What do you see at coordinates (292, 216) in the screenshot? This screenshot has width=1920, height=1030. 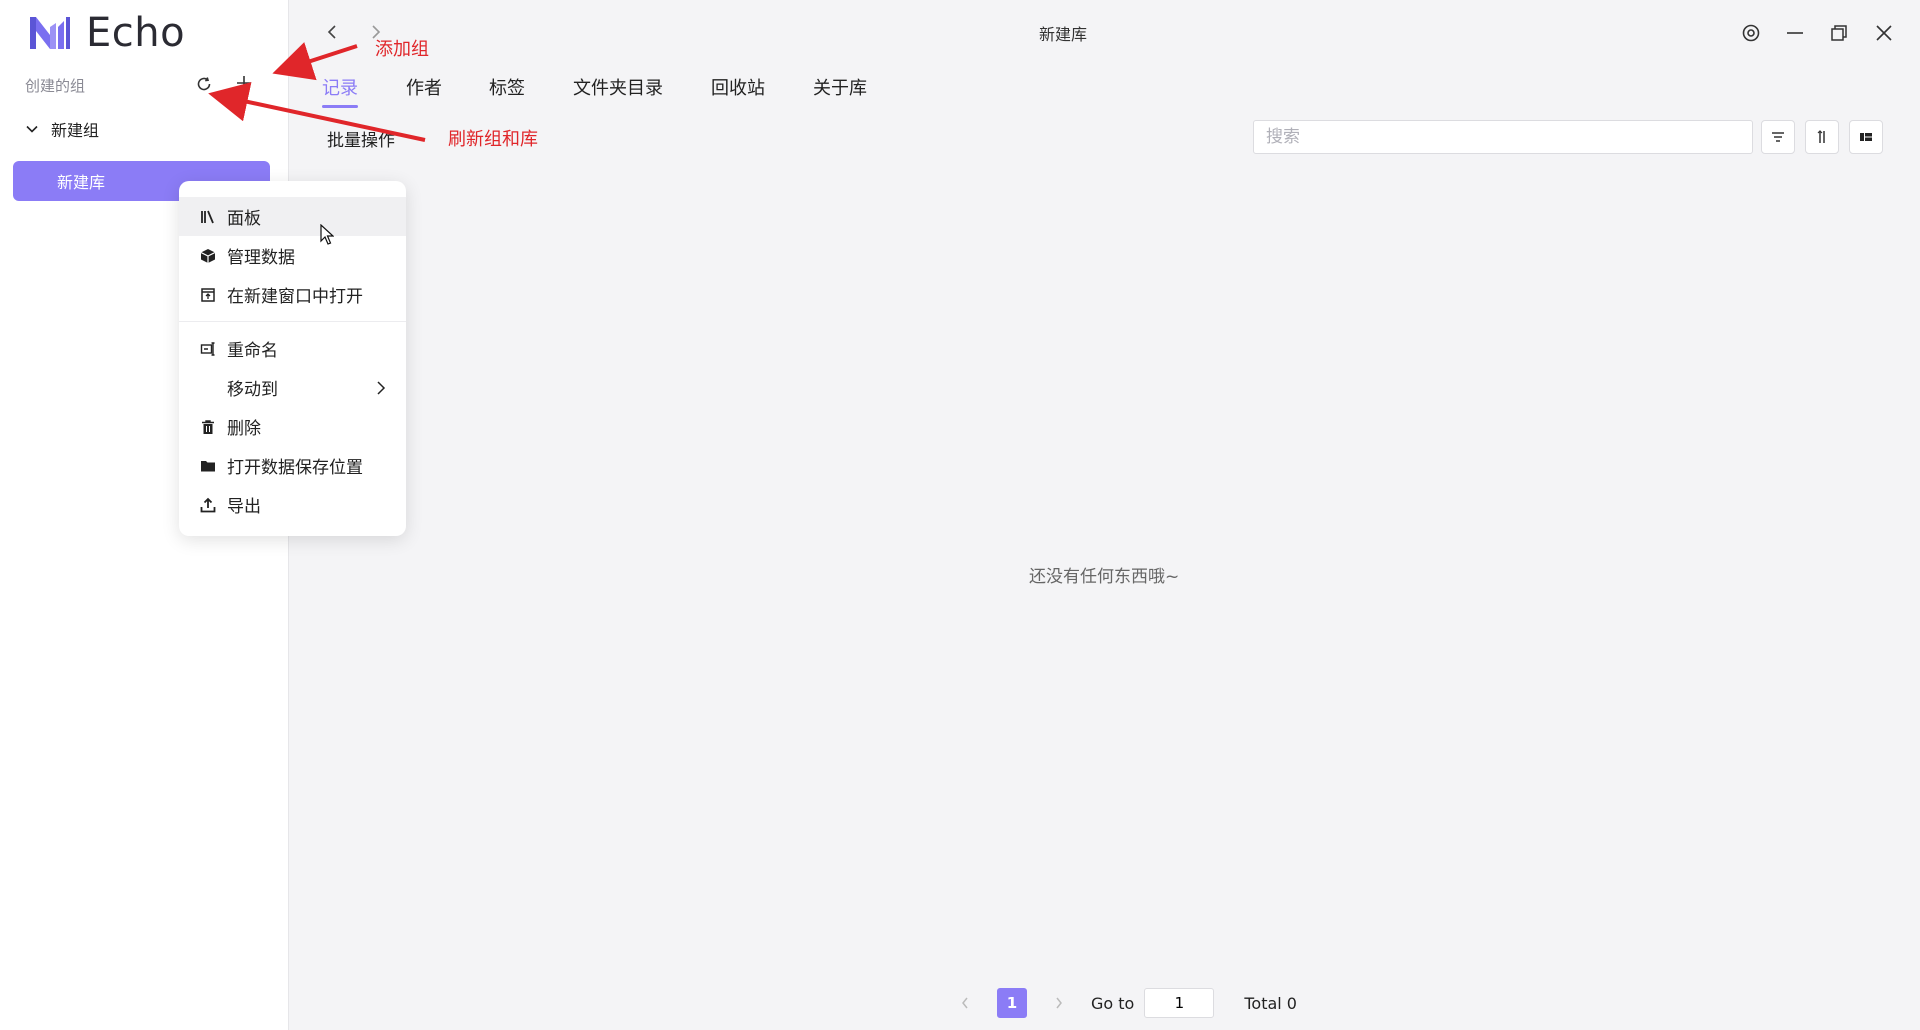 I see `menu-item-panel: 面板` at bounding box center [292, 216].